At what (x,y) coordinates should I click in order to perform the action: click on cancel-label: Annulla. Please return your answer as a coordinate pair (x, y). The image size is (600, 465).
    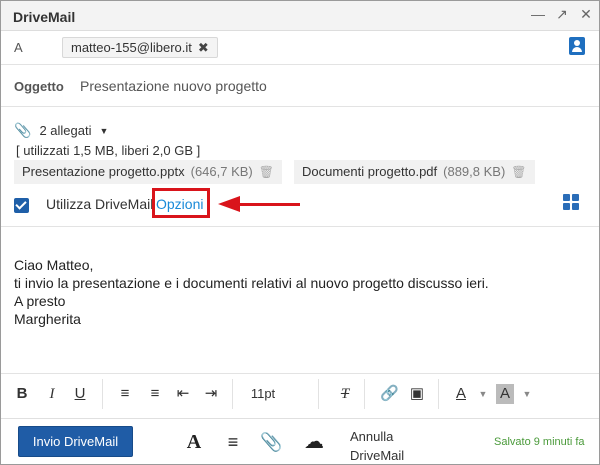
    Looking at the image, I should click on (372, 436).